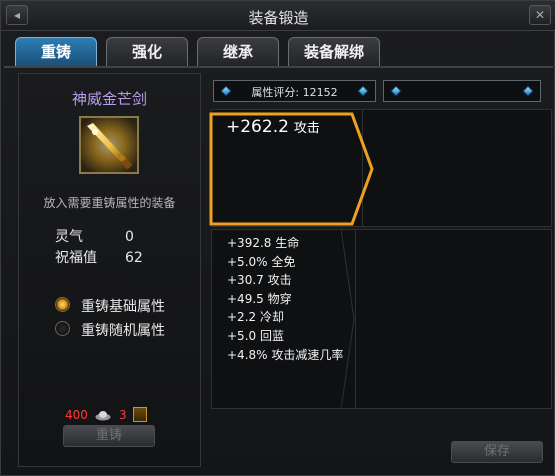  Describe the element at coordinates (76, 415) in the screenshot. I see `silver-cost: 400` at that location.